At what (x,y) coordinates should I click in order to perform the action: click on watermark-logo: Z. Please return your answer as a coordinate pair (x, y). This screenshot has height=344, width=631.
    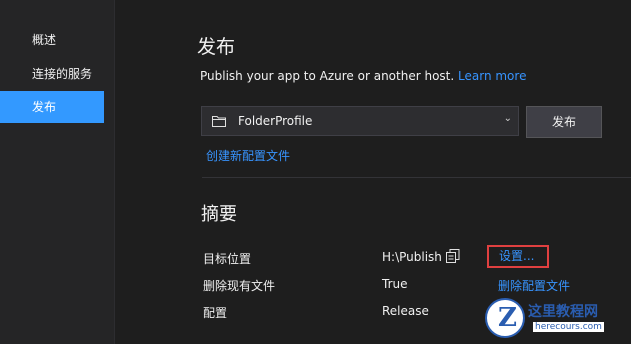
    Looking at the image, I should click on (505, 318).